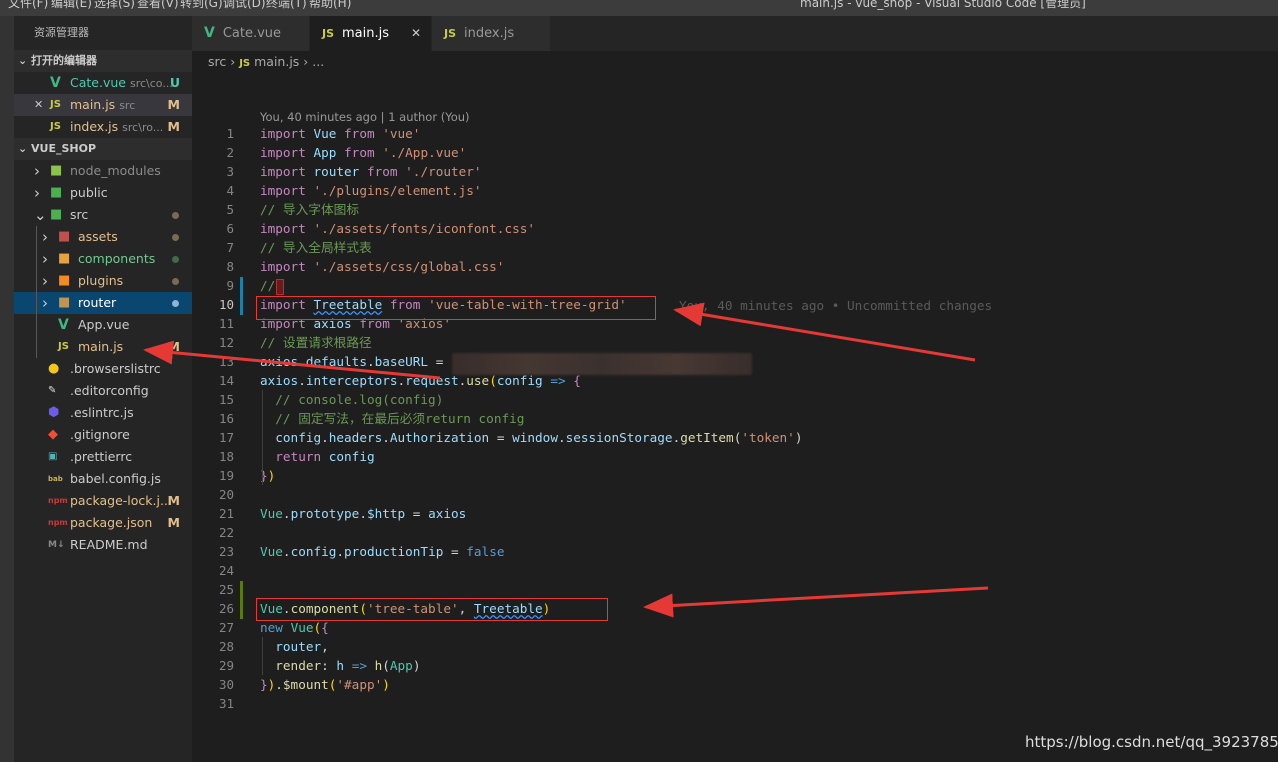 Image resolution: width=1278 pixels, height=762 pixels. What do you see at coordinates (292, 360) in the screenshot?
I see `arrow-to-mainjs` at bounding box center [292, 360].